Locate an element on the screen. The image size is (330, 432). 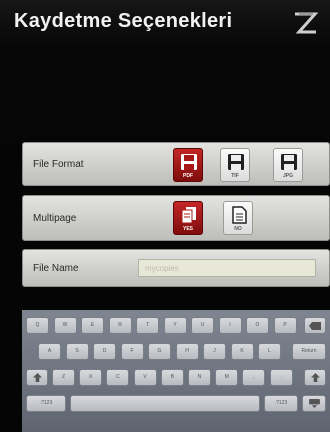
backspace-key is located at coordinates (315, 325).